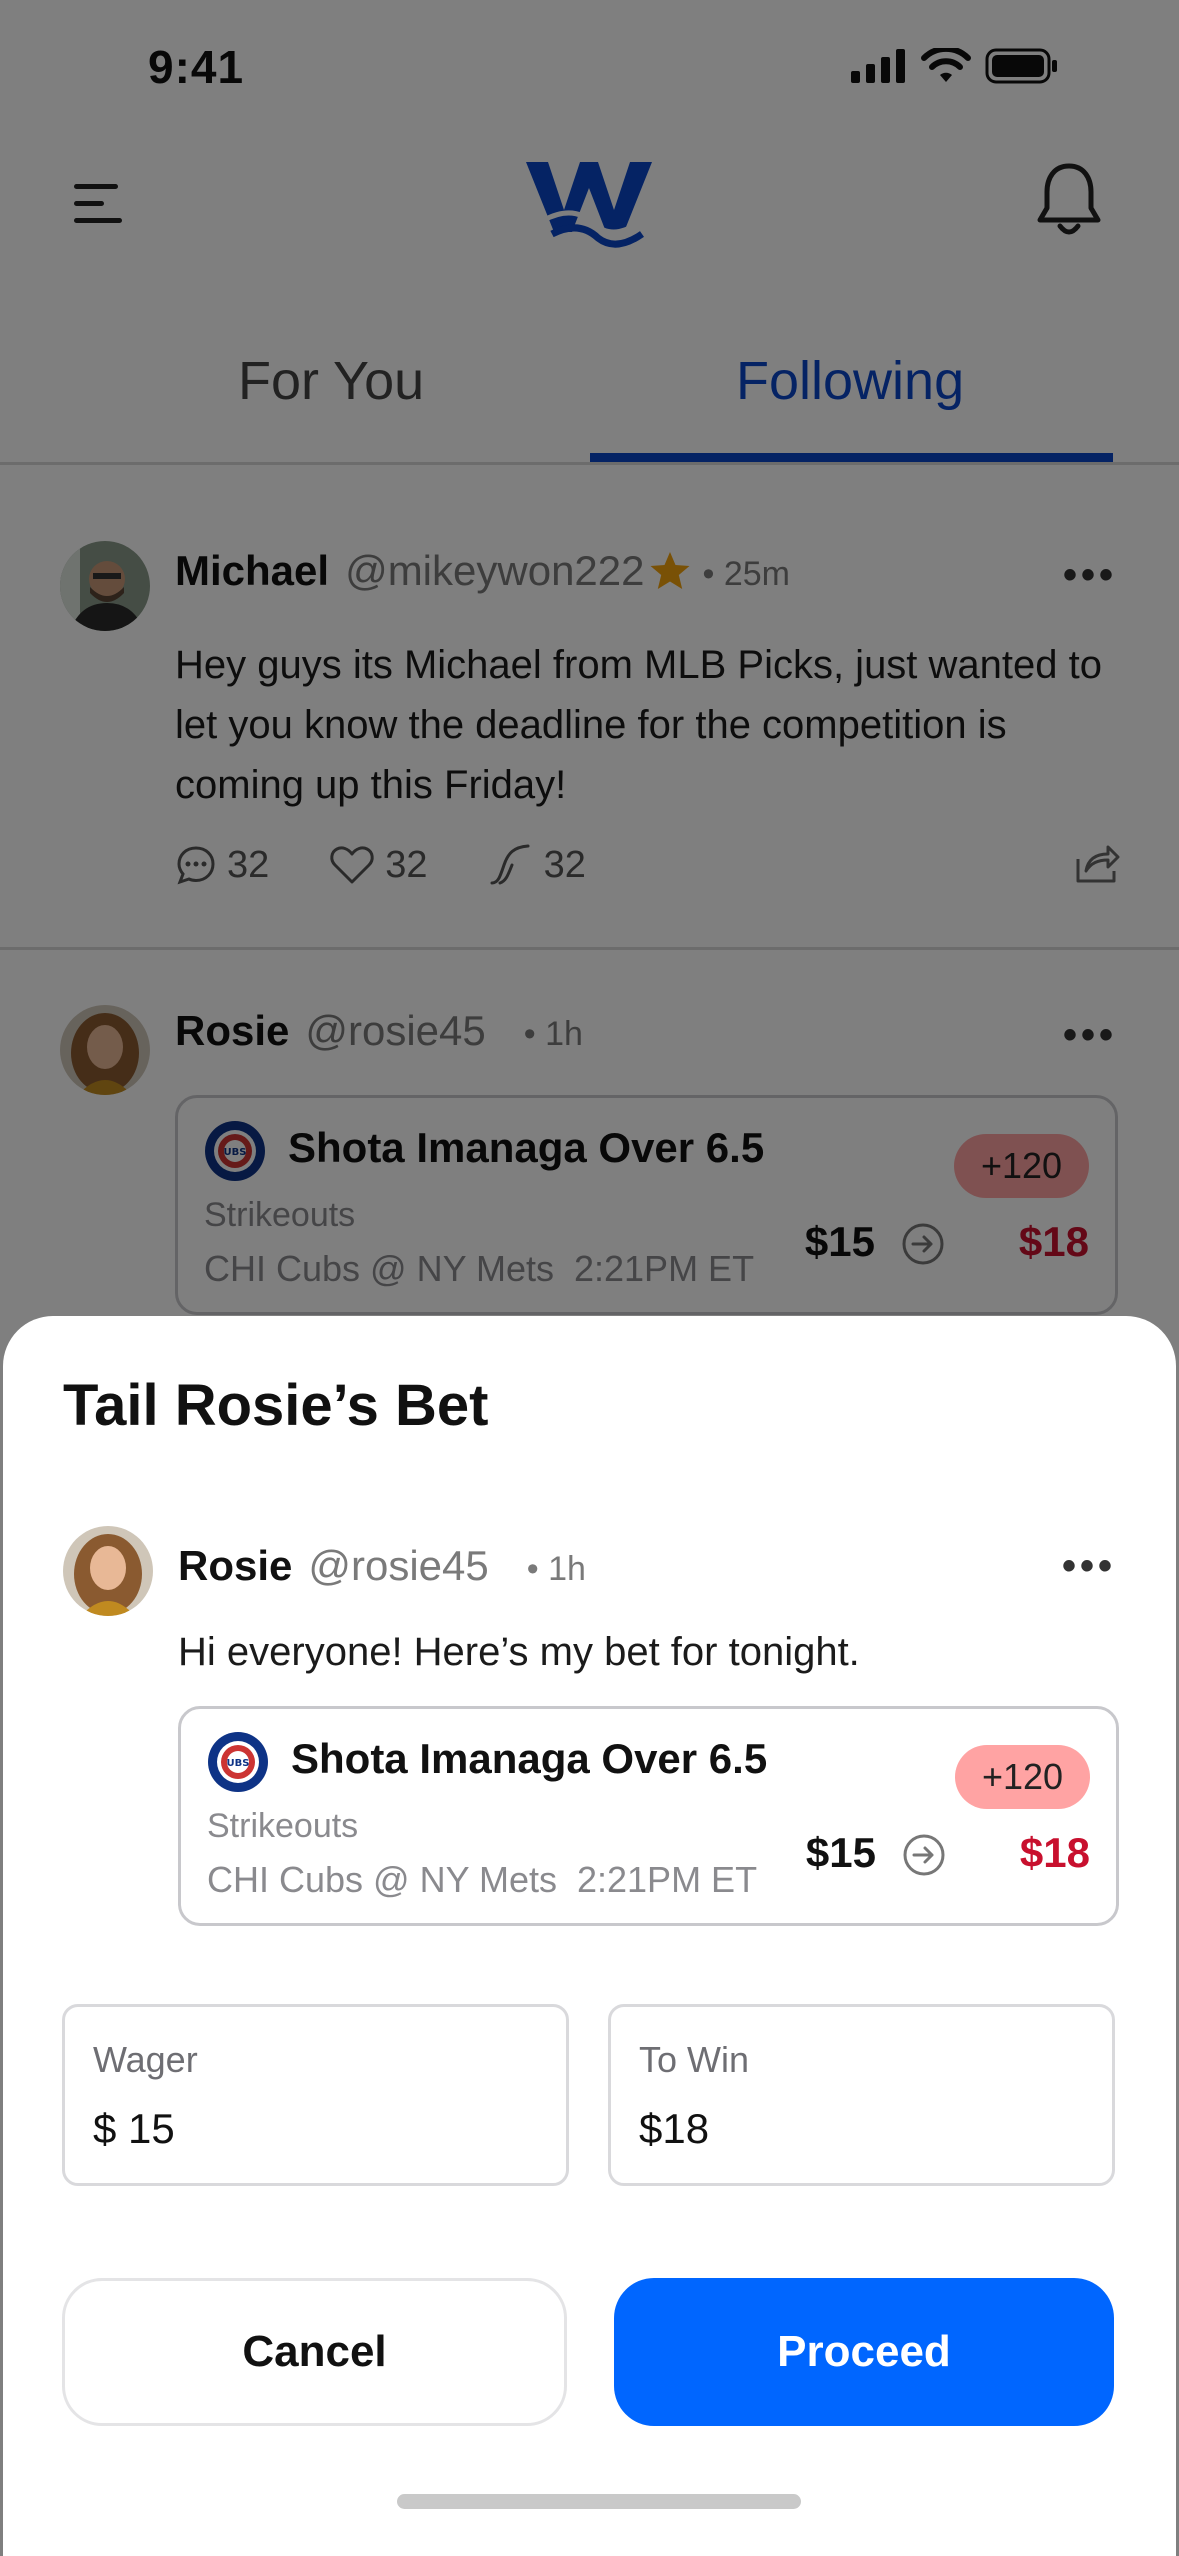 The image size is (1179, 2556). I want to click on bet-match-time: 2:21PM ET, so click(667, 1879).